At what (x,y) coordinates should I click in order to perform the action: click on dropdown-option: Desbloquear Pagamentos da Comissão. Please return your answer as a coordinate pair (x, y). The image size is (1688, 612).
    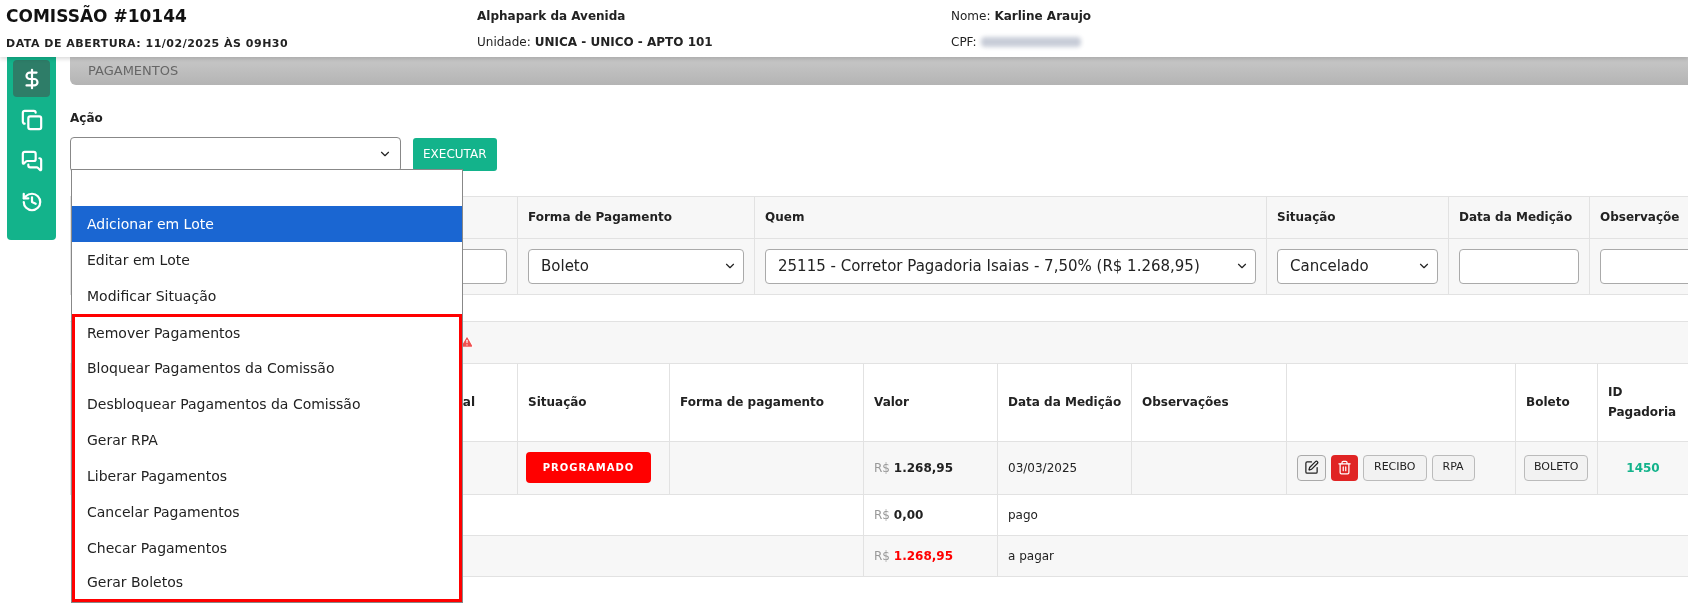
    Looking at the image, I should click on (267, 404).